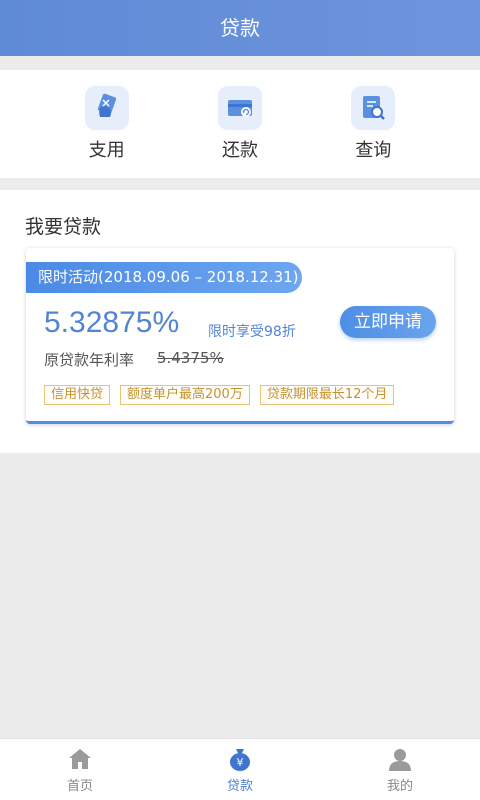 Image resolution: width=480 pixels, height=800 pixels. I want to click on card-return-icon, so click(239, 108).